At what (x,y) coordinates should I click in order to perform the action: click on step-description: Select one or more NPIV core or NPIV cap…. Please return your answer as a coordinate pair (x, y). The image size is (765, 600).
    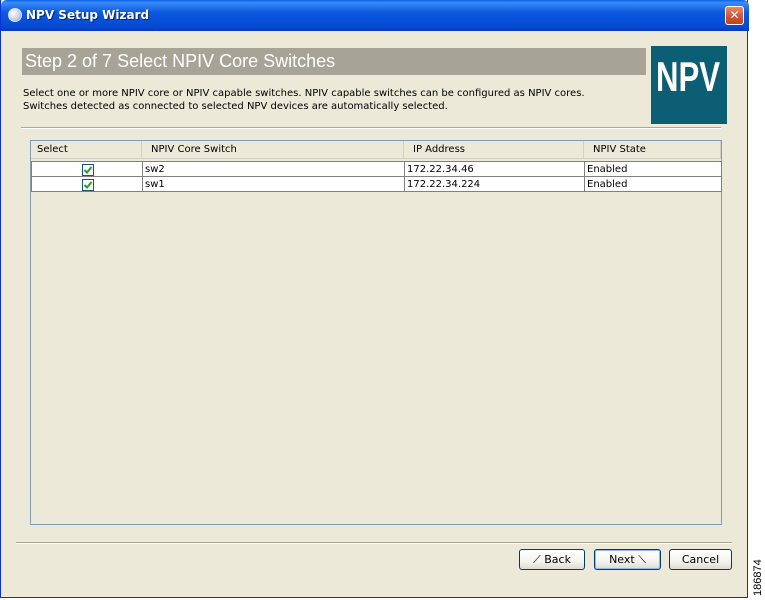
    Looking at the image, I should click on (333, 100).